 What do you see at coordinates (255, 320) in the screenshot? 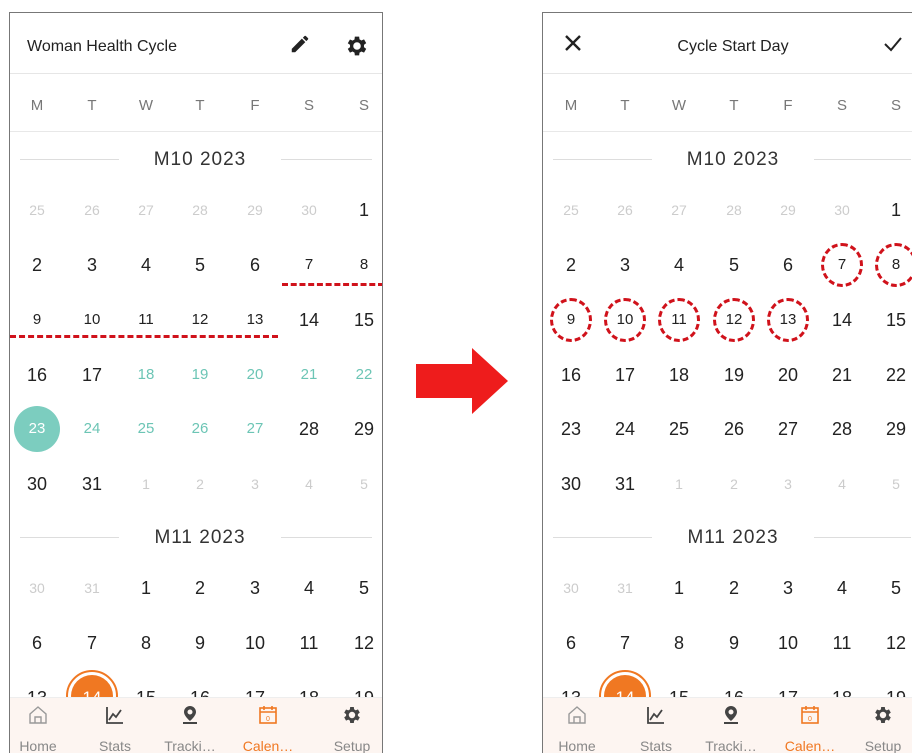
I see `calendar-day: 13` at bounding box center [255, 320].